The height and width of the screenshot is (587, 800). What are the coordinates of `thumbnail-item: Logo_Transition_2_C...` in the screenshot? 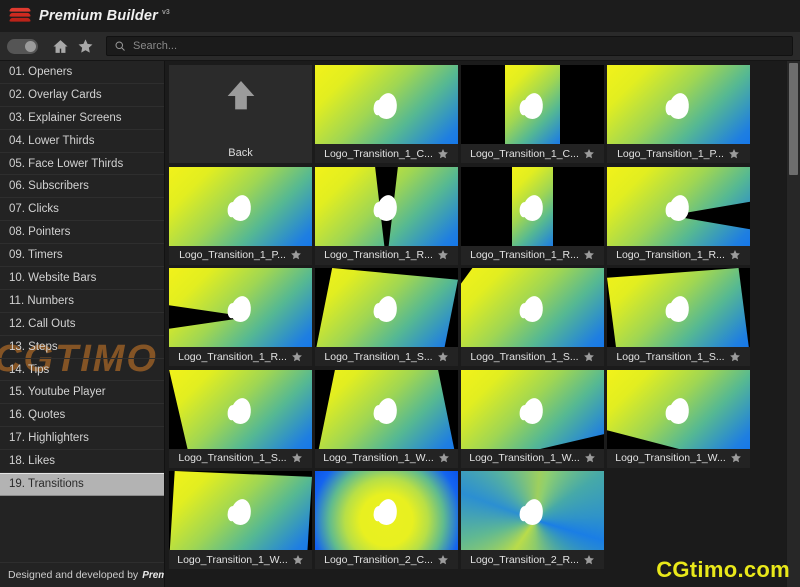 It's located at (386, 520).